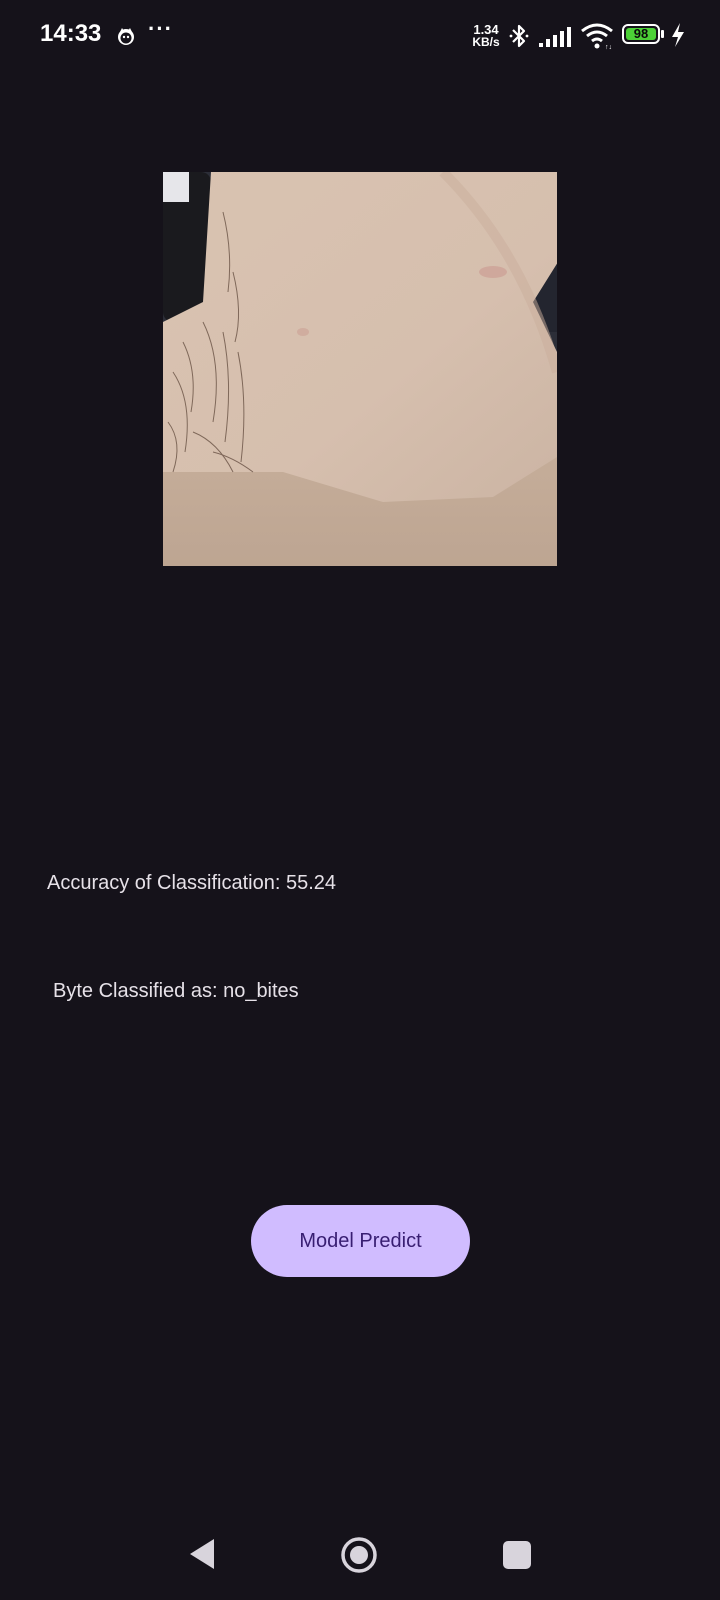 This screenshot has width=720, height=1600. What do you see at coordinates (662, 34) in the screenshot?
I see `battery-tip` at bounding box center [662, 34].